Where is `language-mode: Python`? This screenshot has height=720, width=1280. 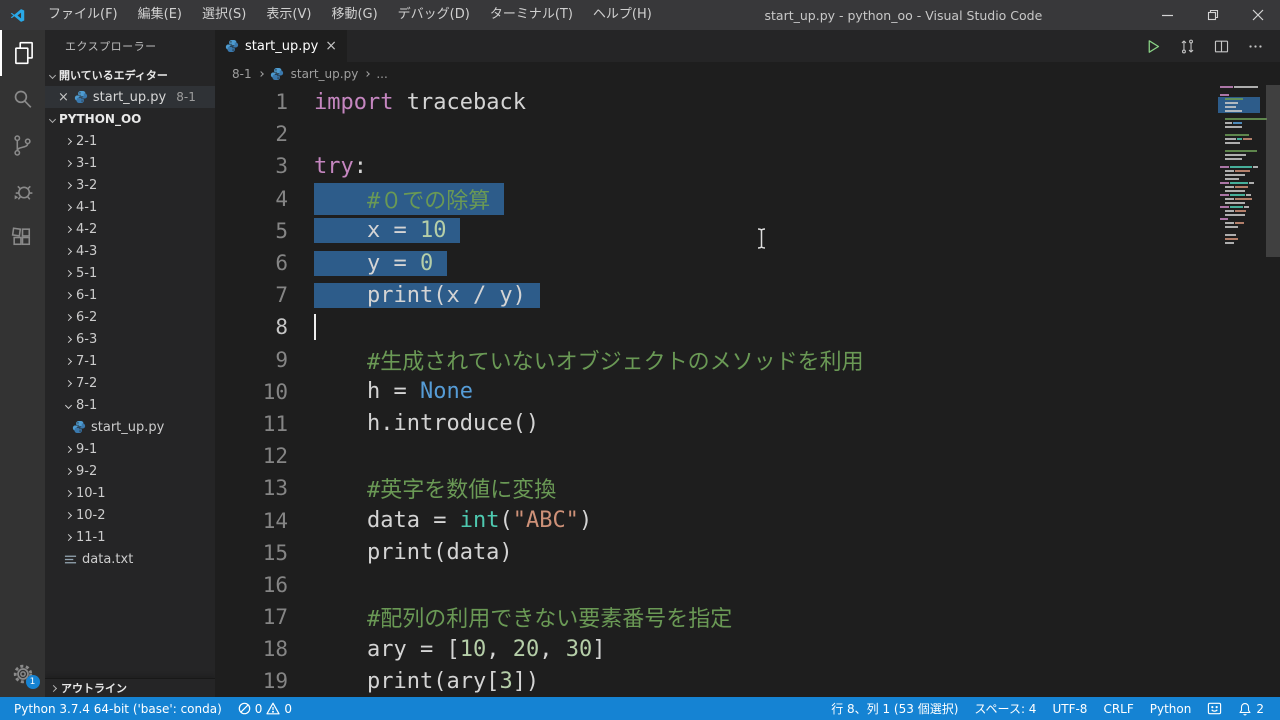 language-mode: Python is located at coordinates (1171, 708).